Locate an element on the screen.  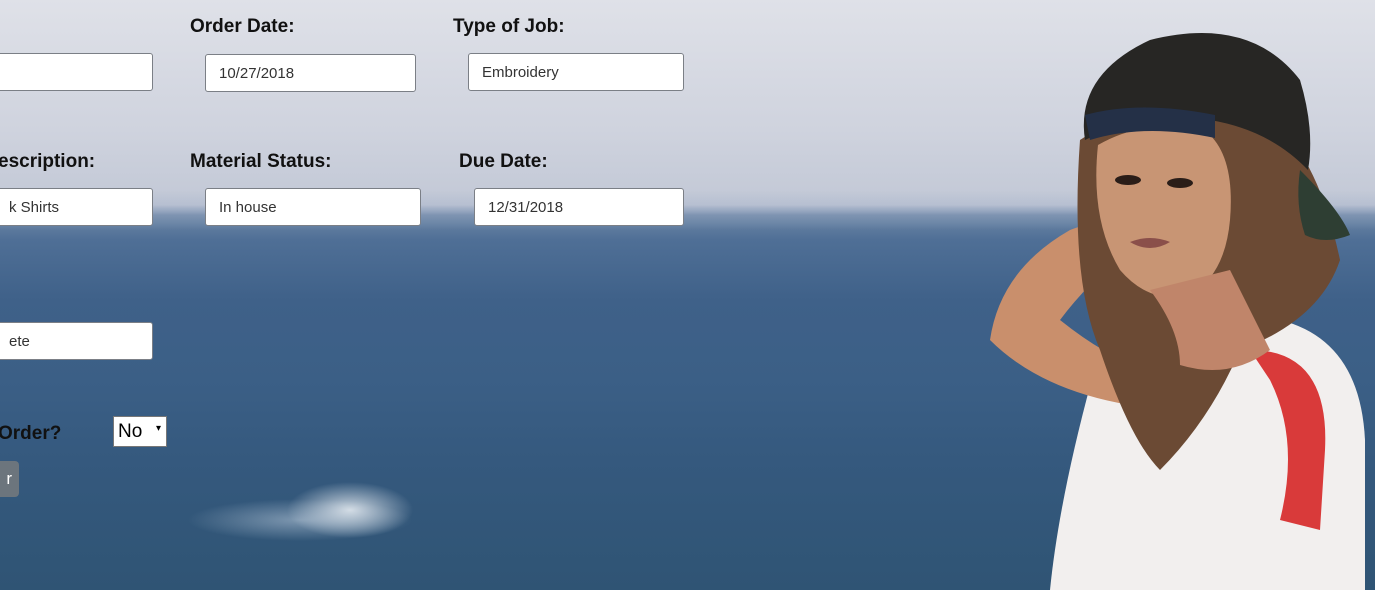
chevron-down-icon: ▾ is located at coordinates (158, 428).